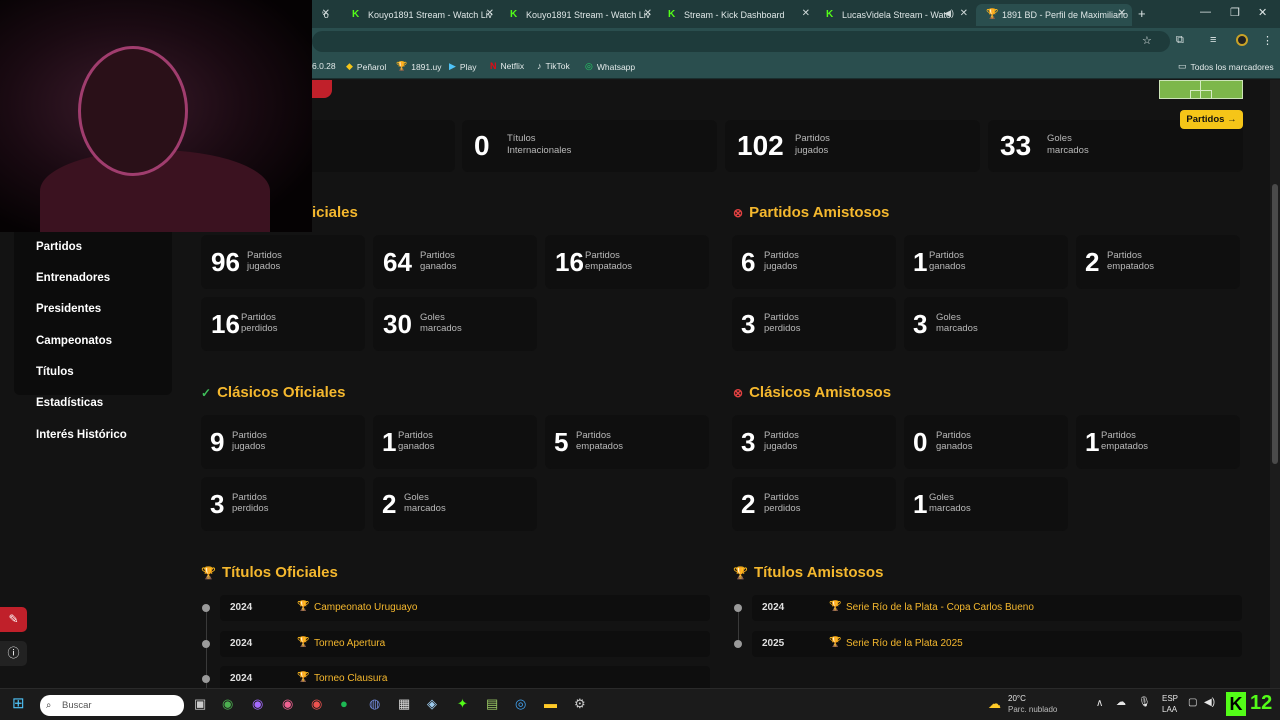 The width and height of the screenshot is (1280, 720). Describe the element at coordinates (465, 608) in the screenshot. I see `title-row: 2024 🏆 Campeonato Uruguayo` at that location.